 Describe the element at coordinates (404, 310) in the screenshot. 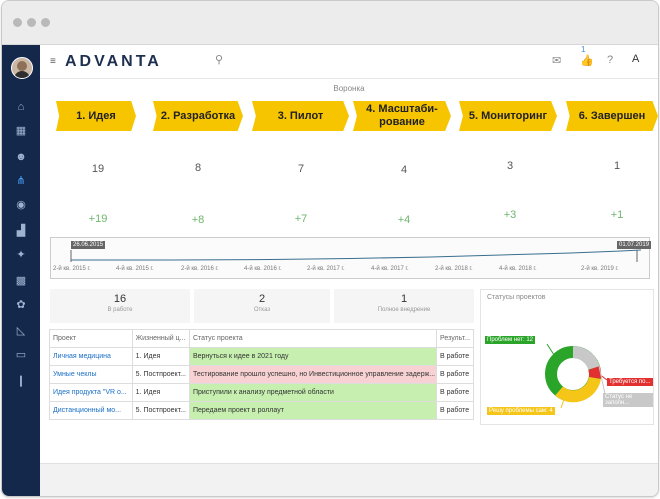

I see `stat-label: Полное внедрение` at that location.